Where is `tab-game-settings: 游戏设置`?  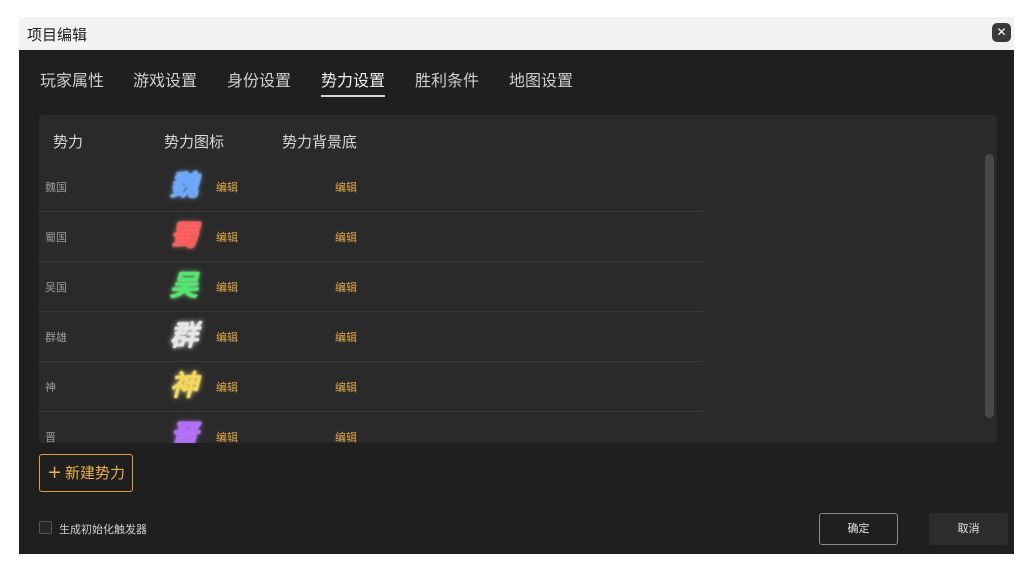
tab-game-settings: 游戏设置 is located at coordinates (165, 79).